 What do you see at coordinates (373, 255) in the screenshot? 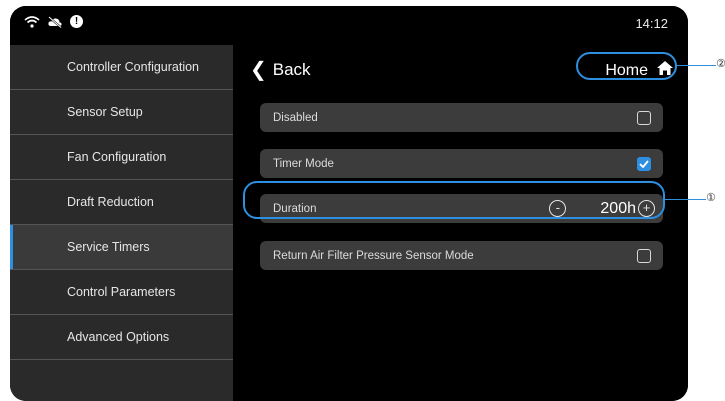
I see `option-return-air-label: Return Air Filter Pressure Sensor Mode` at bounding box center [373, 255].